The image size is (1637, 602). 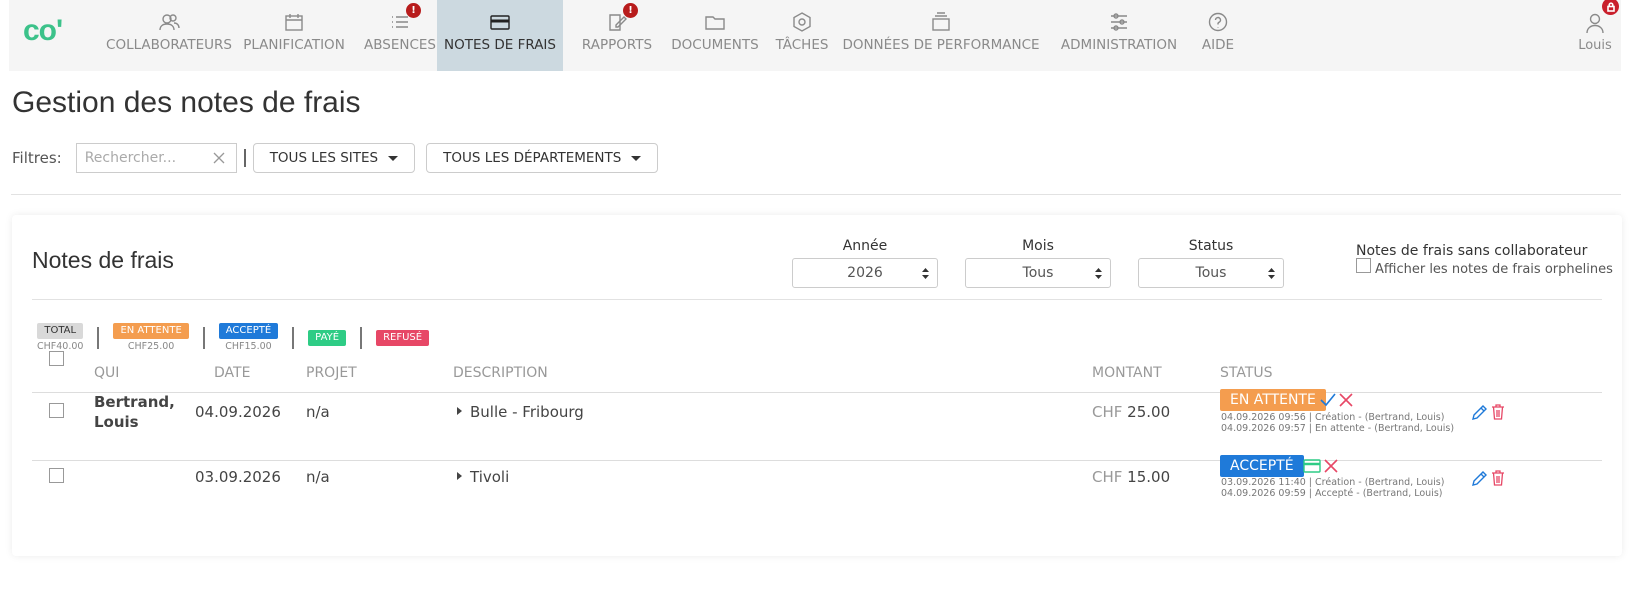 I want to click on column-header-montant: MONTANT, so click(x=1127, y=373).